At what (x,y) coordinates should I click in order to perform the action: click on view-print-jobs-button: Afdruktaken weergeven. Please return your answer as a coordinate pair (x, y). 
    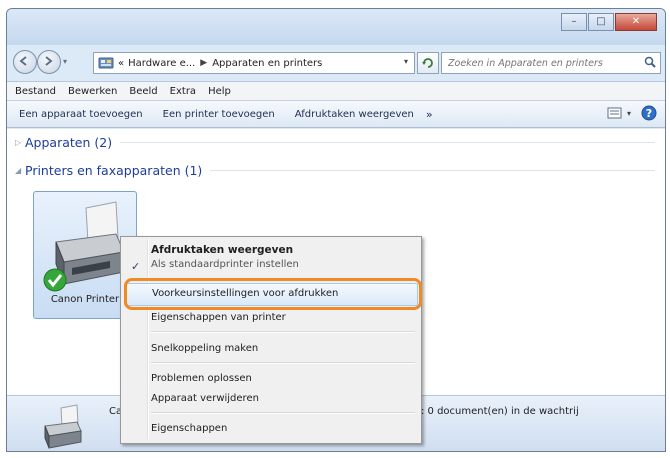
    Looking at the image, I should click on (354, 114).